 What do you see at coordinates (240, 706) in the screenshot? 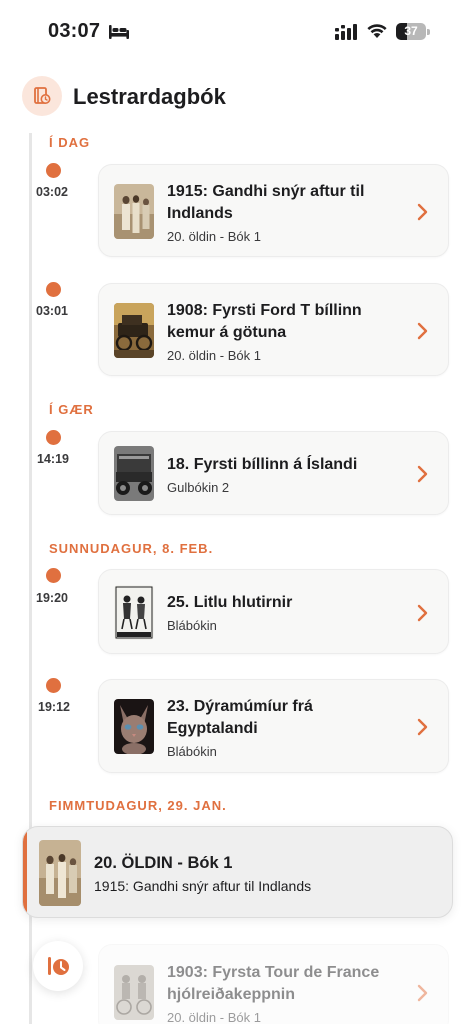
I see `entry-title-line1: 23. Dýramúmíur frá` at bounding box center [240, 706].